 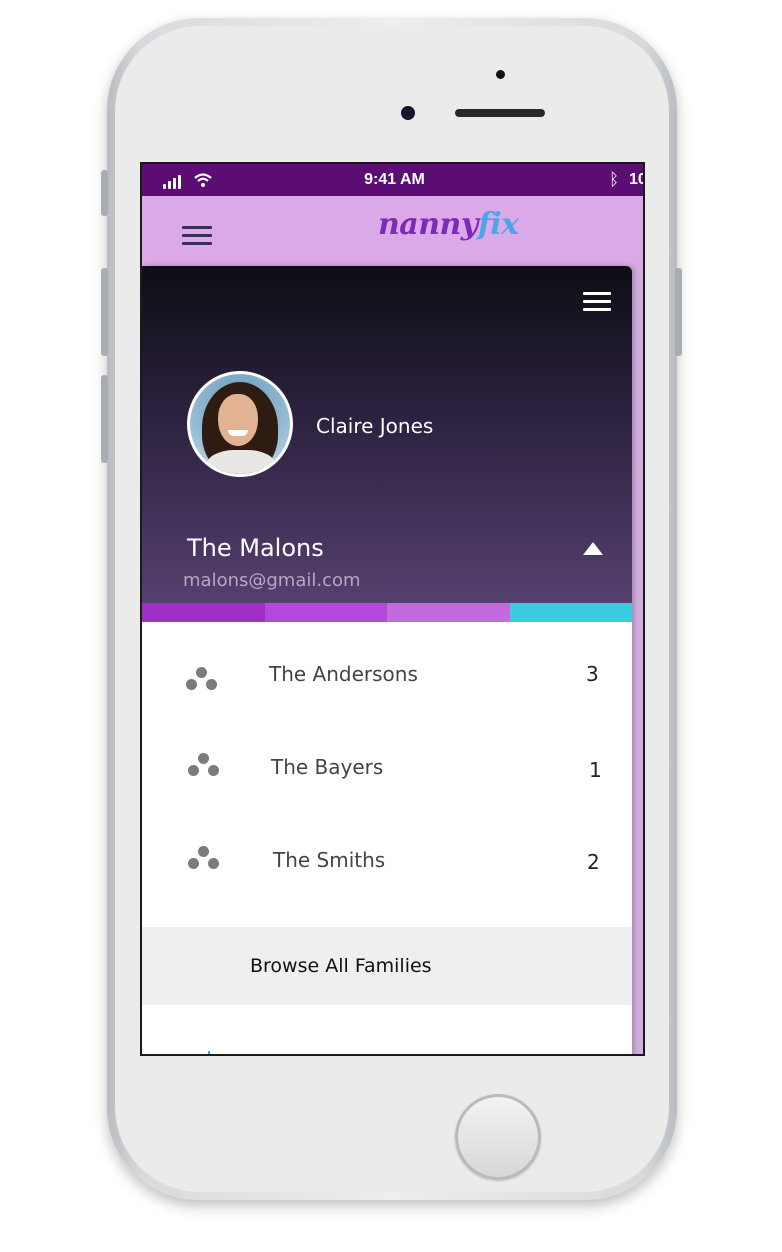 I want to click on logo-part-fix: fix, so click(x=498, y=224).